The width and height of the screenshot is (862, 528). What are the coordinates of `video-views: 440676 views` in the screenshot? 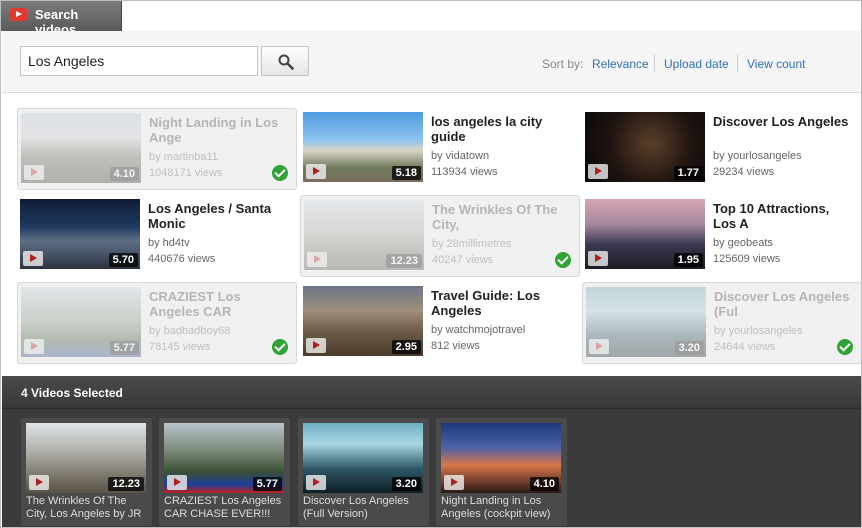 It's located at (182, 259).